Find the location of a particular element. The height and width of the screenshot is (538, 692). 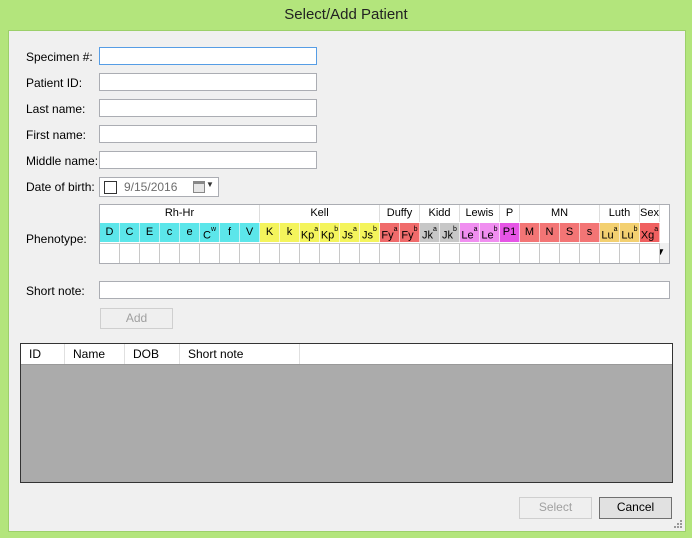

middle-name-label: Middle name: is located at coordinates (62, 161).